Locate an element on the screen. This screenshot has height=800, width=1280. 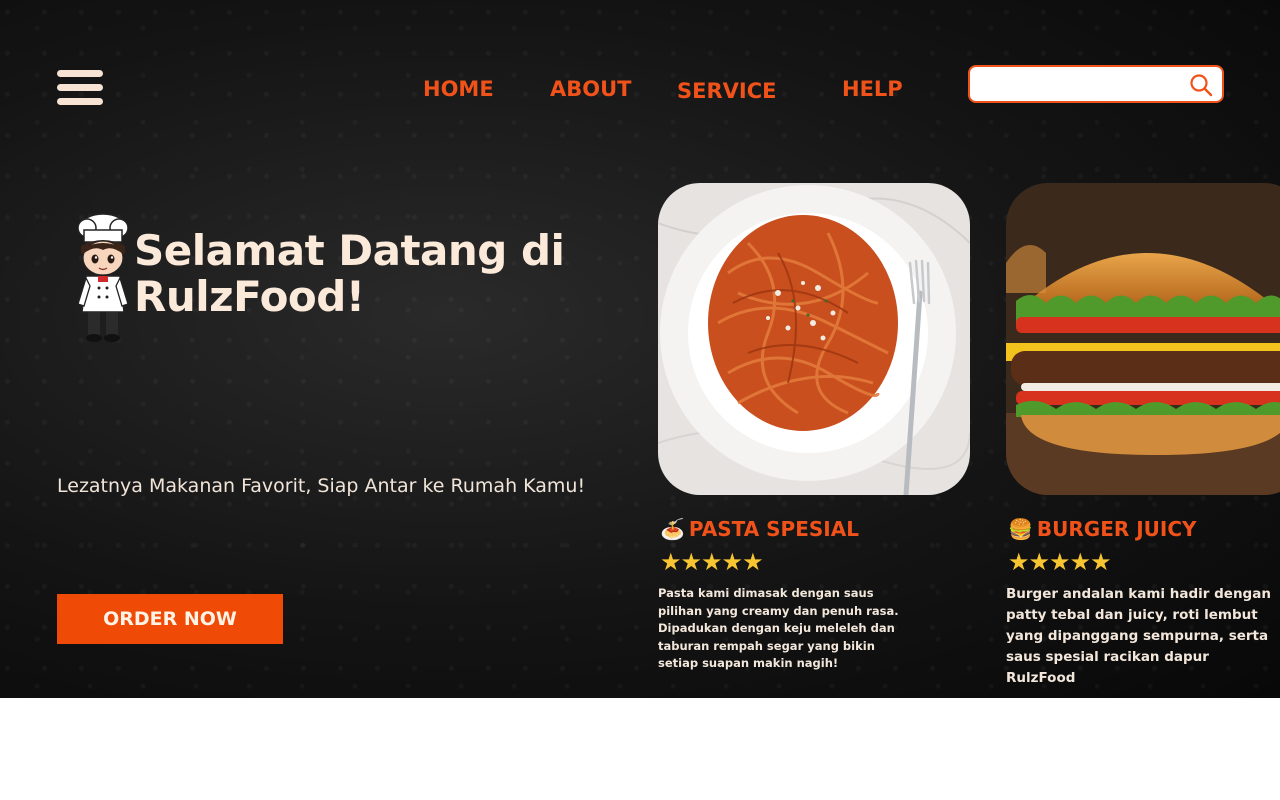
search-icon is located at coordinates (1201, 85).